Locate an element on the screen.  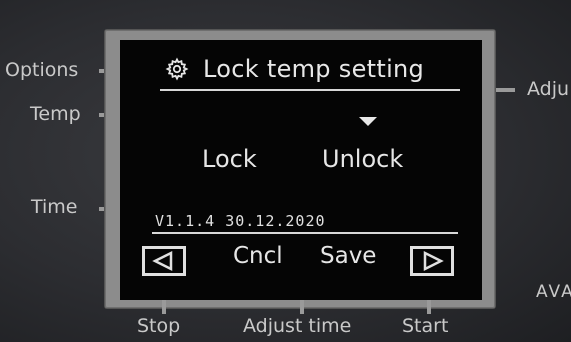
option-lock: Lock is located at coordinates (229, 159).